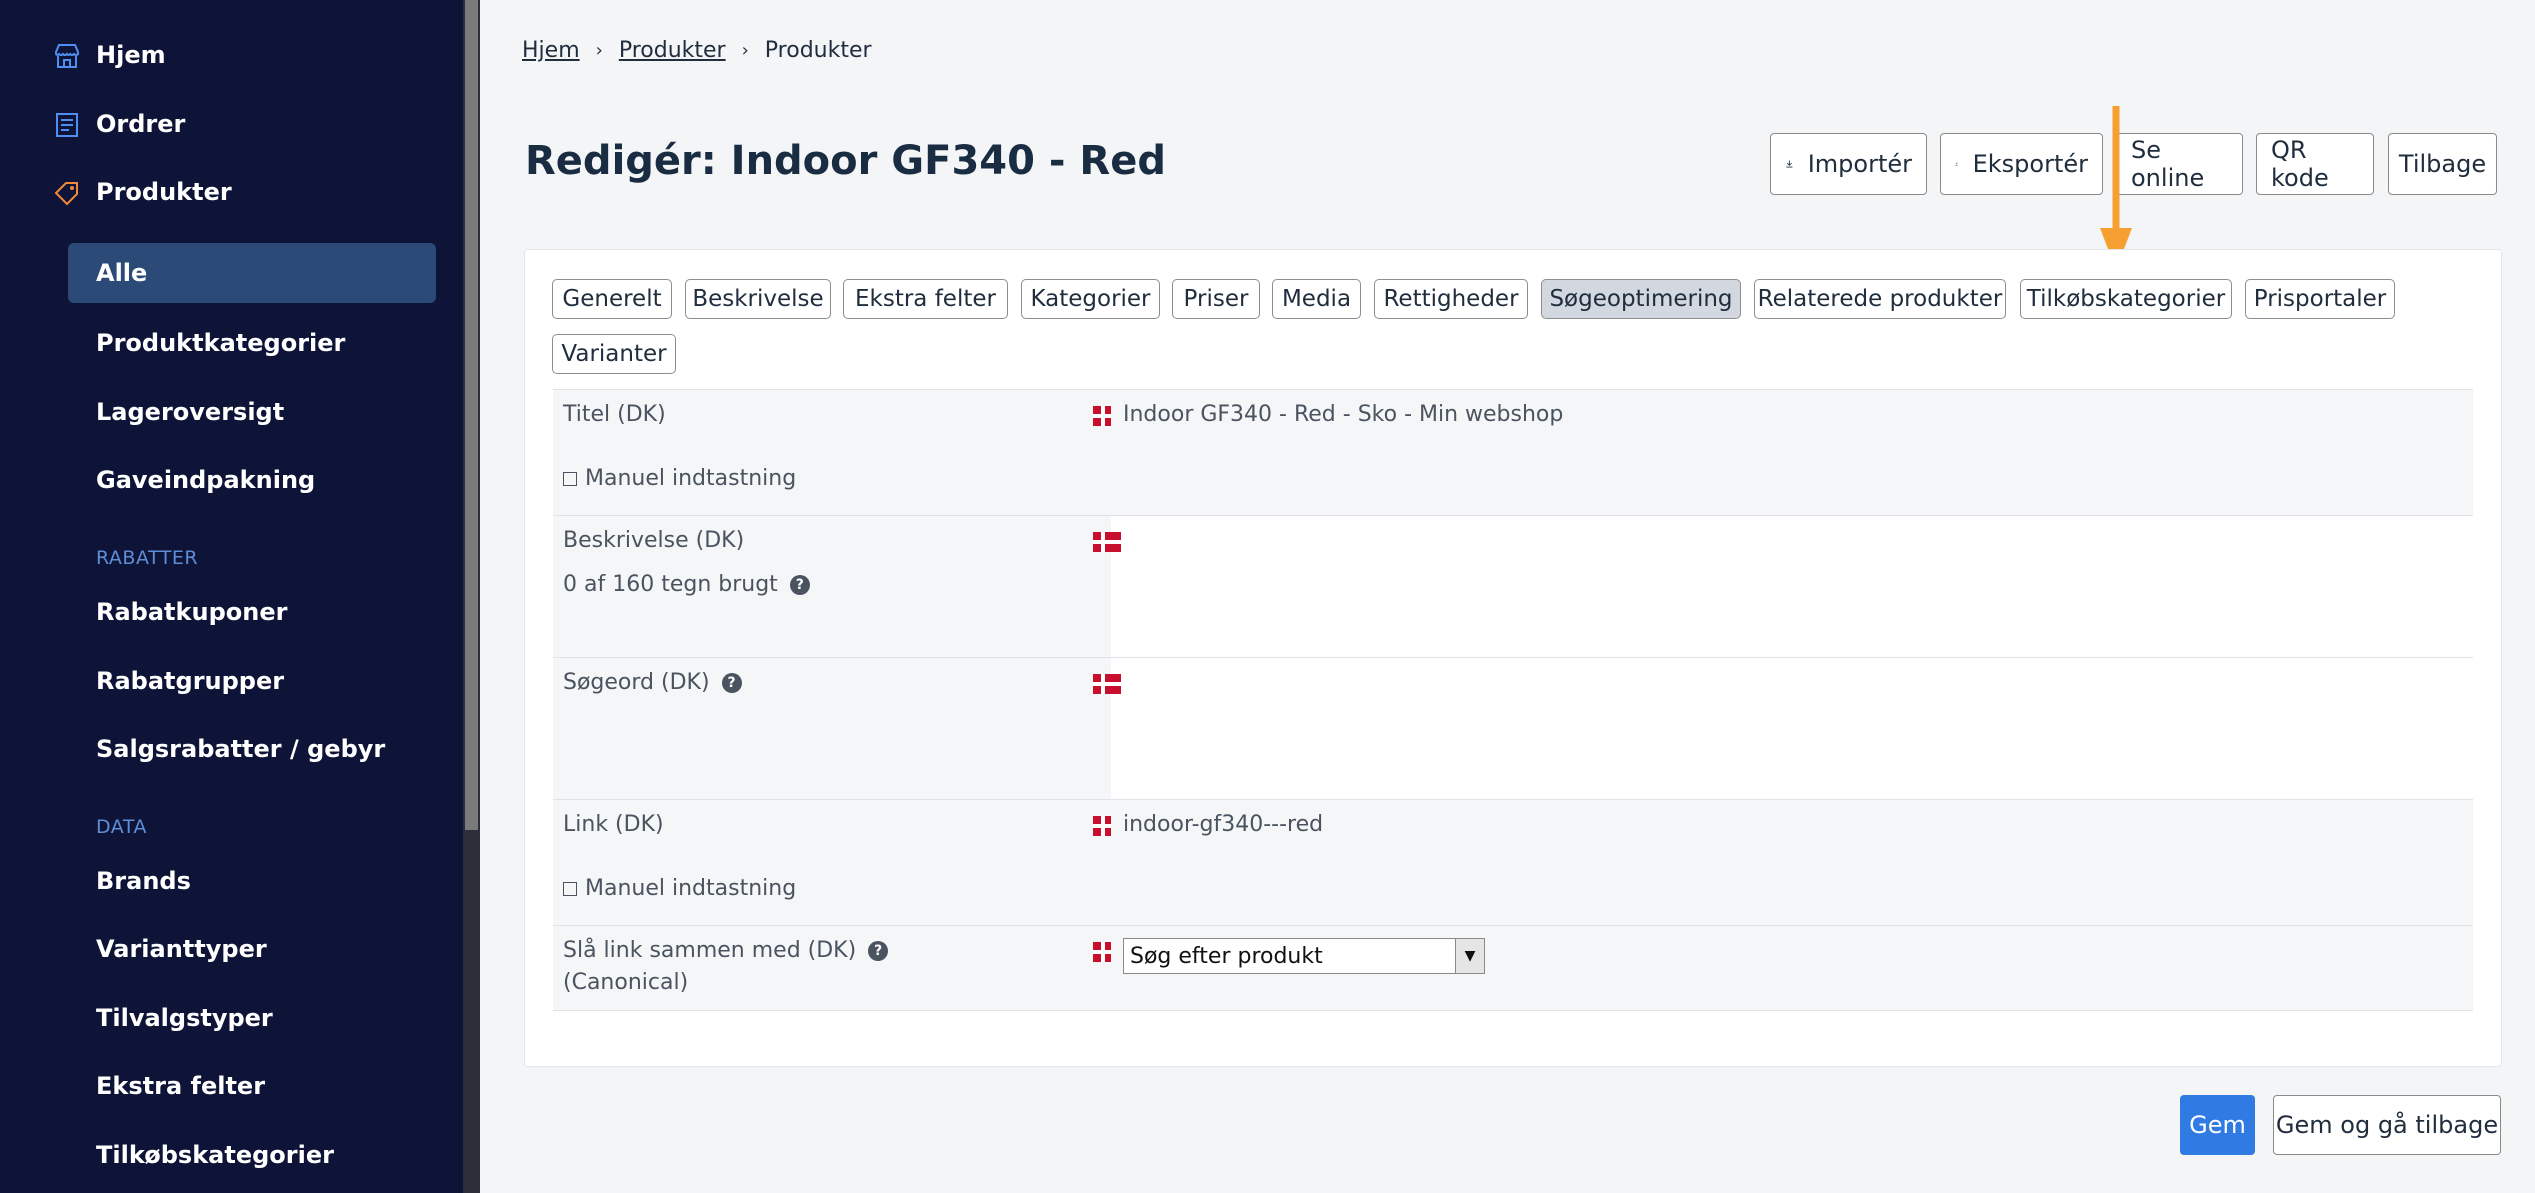 This screenshot has width=2535, height=1193. I want to click on form-label-cell: Søgeord (DK)?, so click(837, 728).